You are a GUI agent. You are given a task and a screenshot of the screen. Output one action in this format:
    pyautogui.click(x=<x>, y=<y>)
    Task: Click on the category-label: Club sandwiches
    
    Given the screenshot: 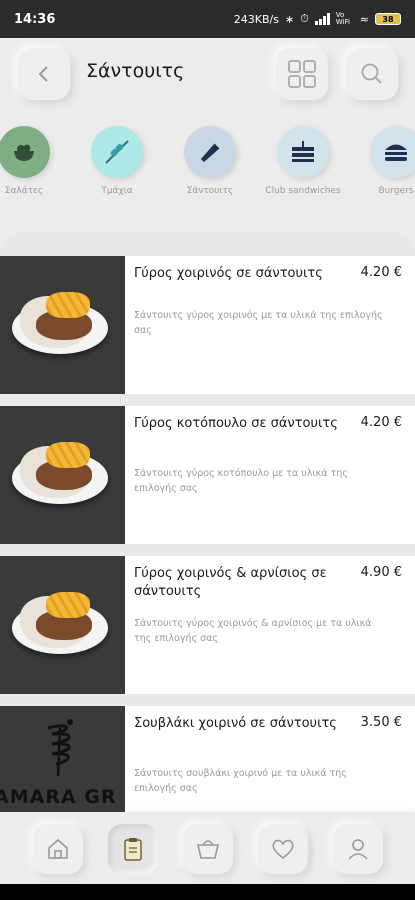 What is the action you would take?
    pyautogui.click(x=303, y=191)
    